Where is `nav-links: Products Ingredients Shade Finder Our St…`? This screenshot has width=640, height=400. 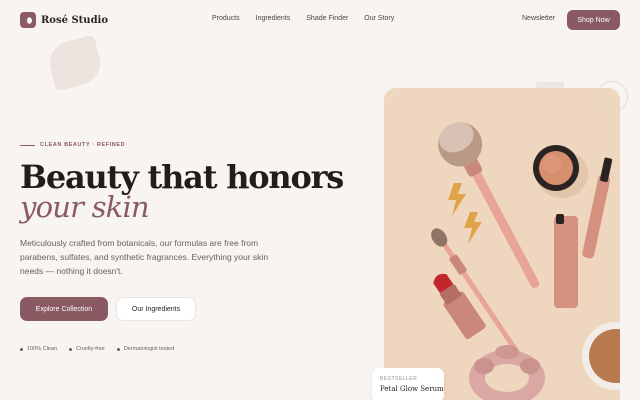 nav-links: Products Ingredients Shade Finder Our St… is located at coordinates (303, 18).